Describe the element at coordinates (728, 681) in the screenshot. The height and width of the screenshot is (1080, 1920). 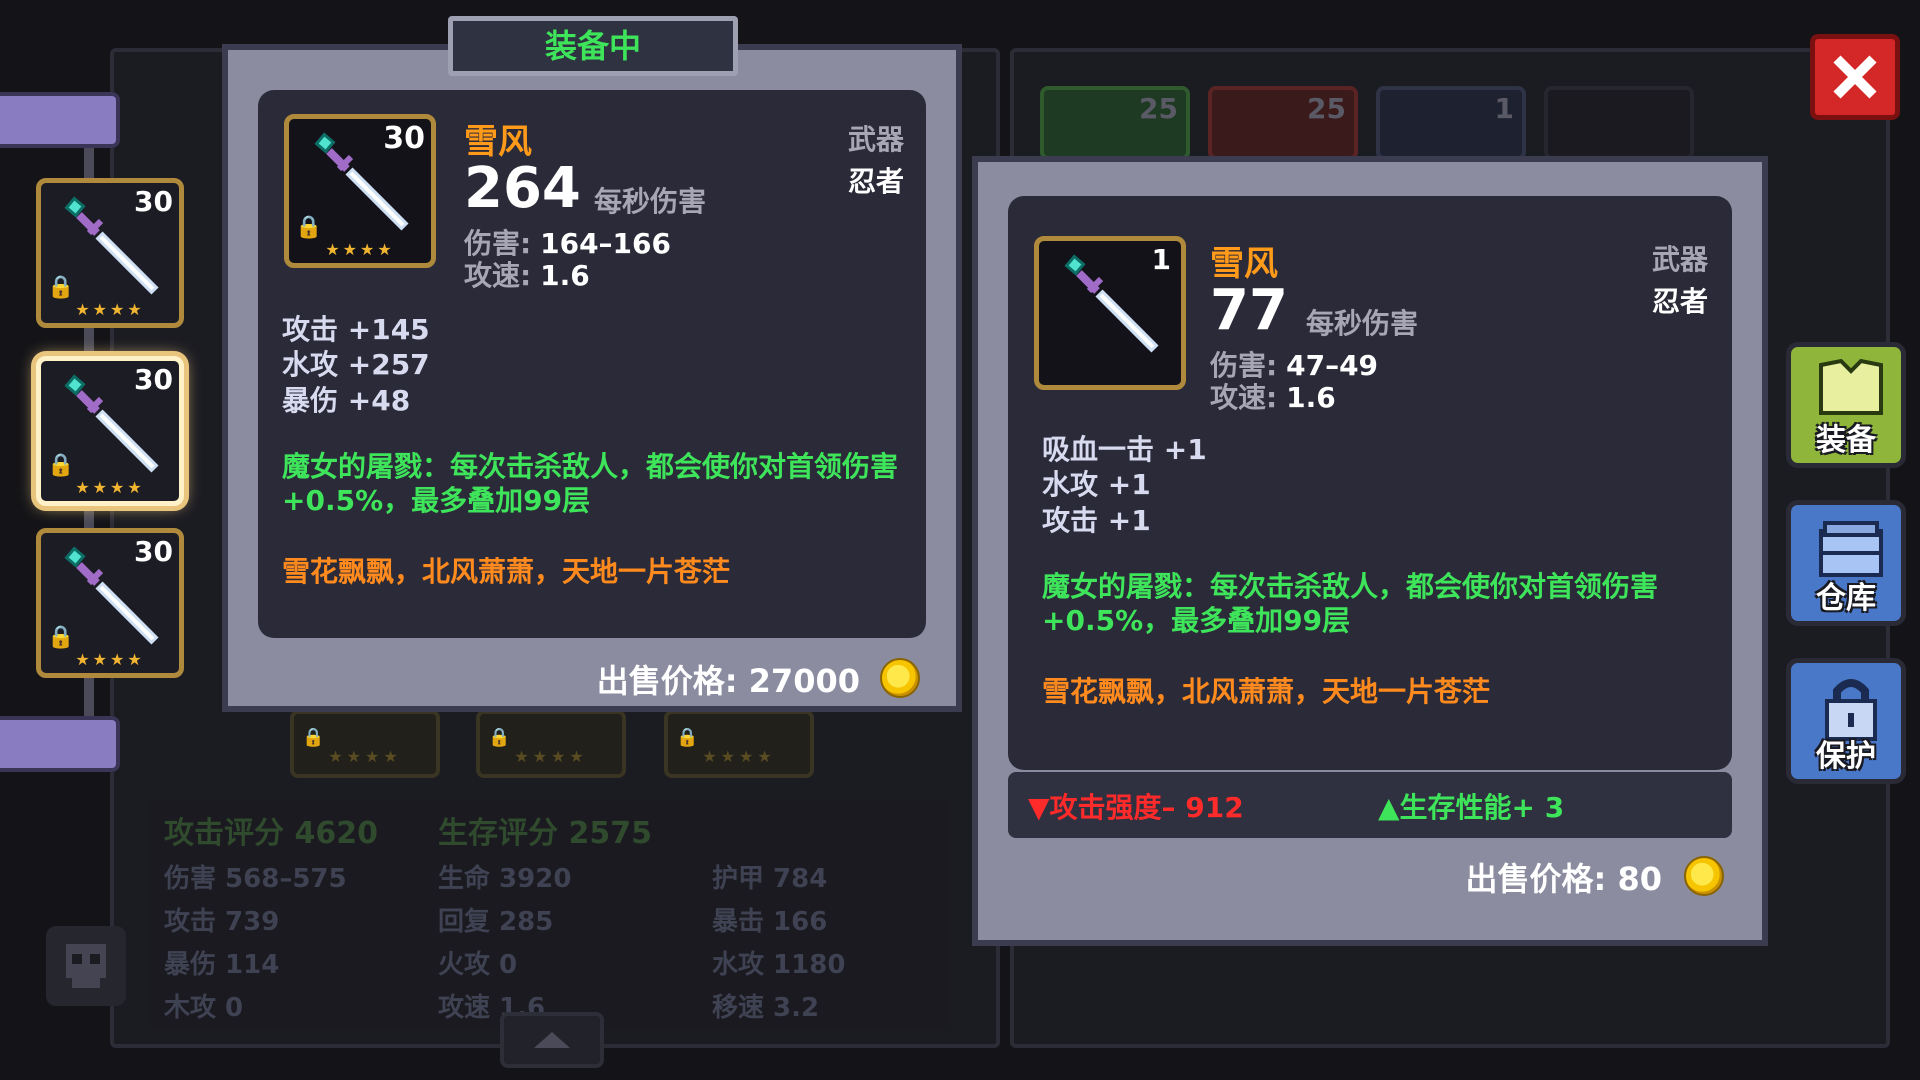
I see `sell-price: 出售价格: 27000` at that location.